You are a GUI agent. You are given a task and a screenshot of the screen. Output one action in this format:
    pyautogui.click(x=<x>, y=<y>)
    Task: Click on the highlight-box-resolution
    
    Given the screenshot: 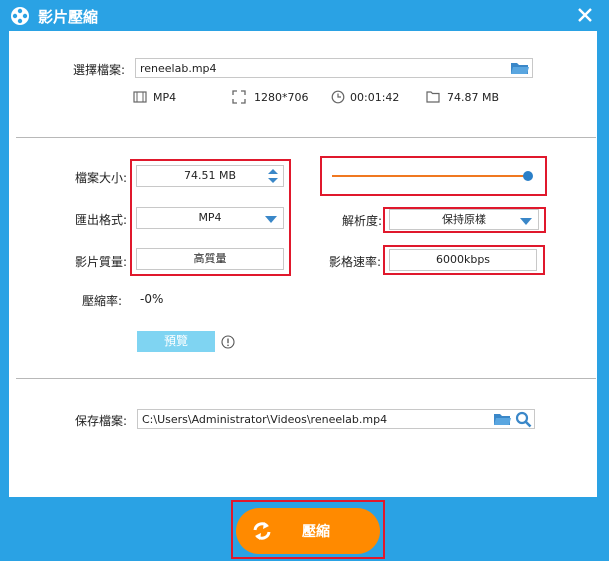 What is the action you would take?
    pyautogui.click(x=464, y=220)
    